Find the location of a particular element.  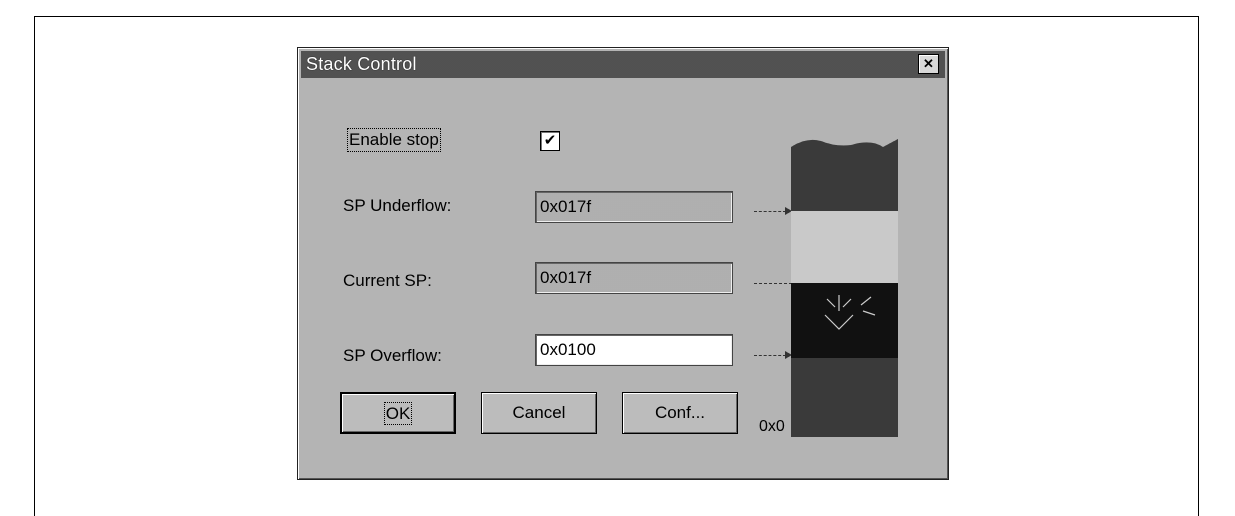

current-sp-arrow is located at coordinates (773, 283).